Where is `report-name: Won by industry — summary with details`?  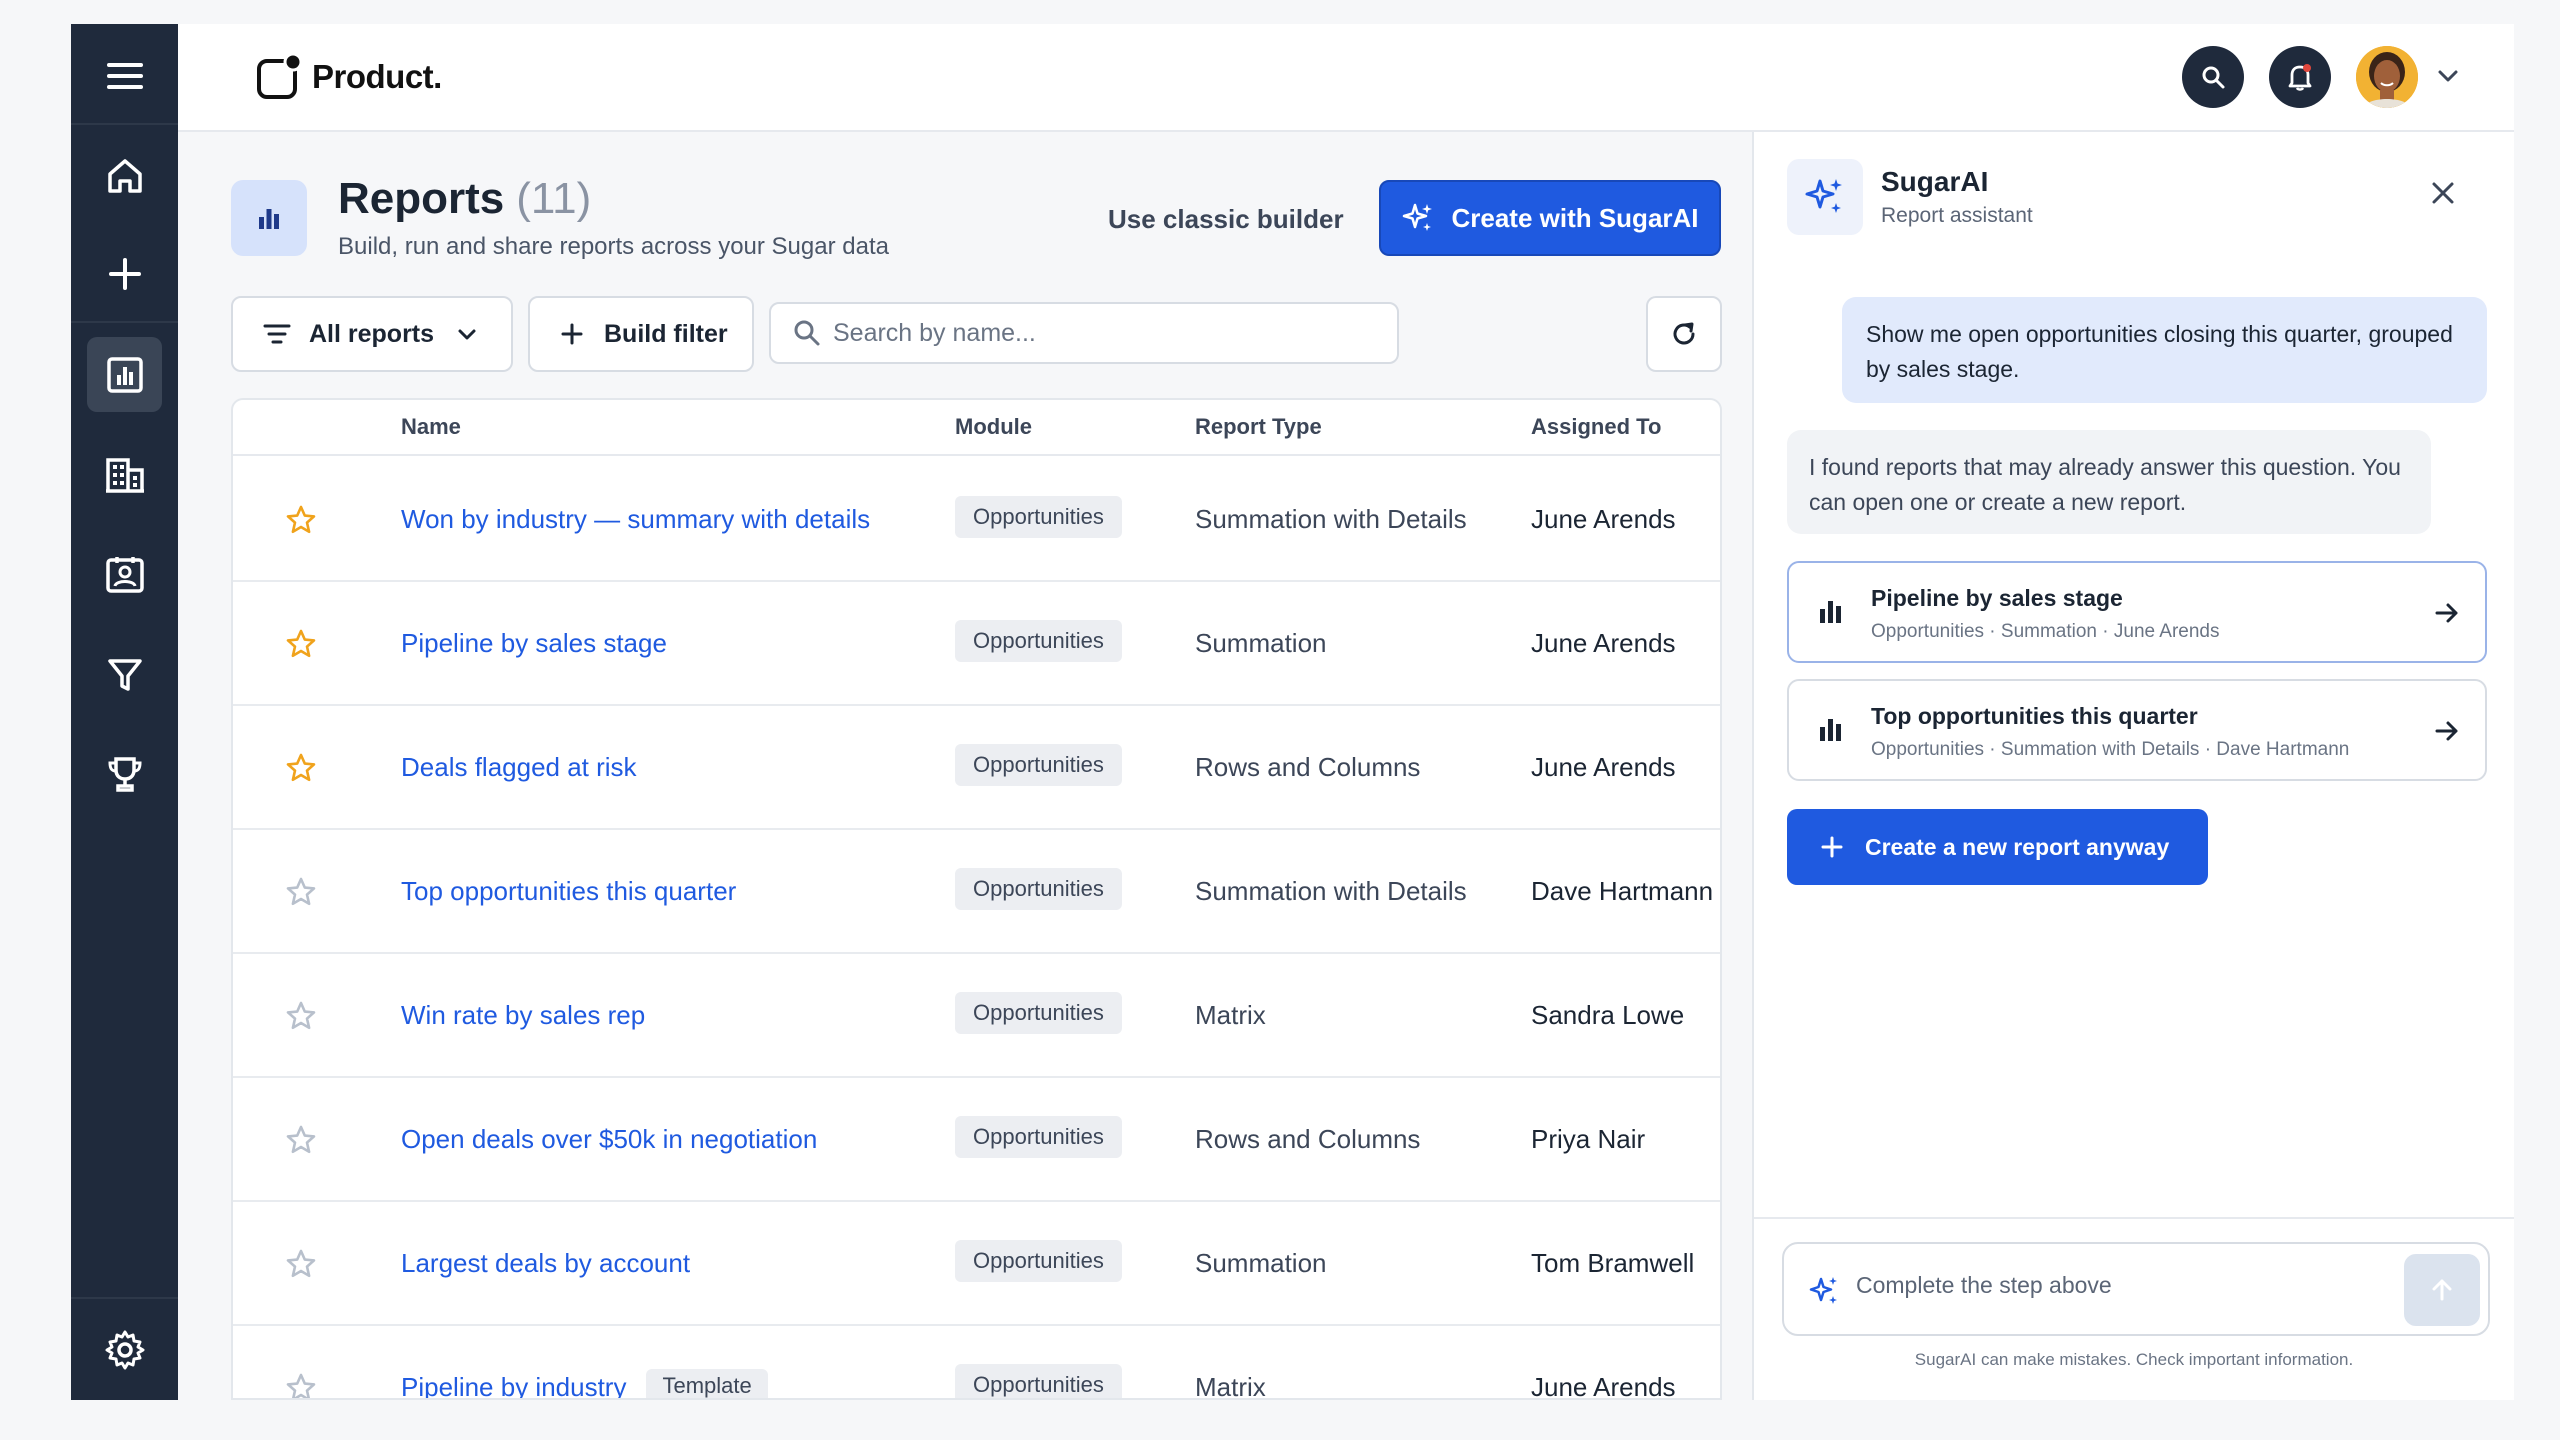
report-name: Won by industry — summary with details is located at coordinates (636, 519).